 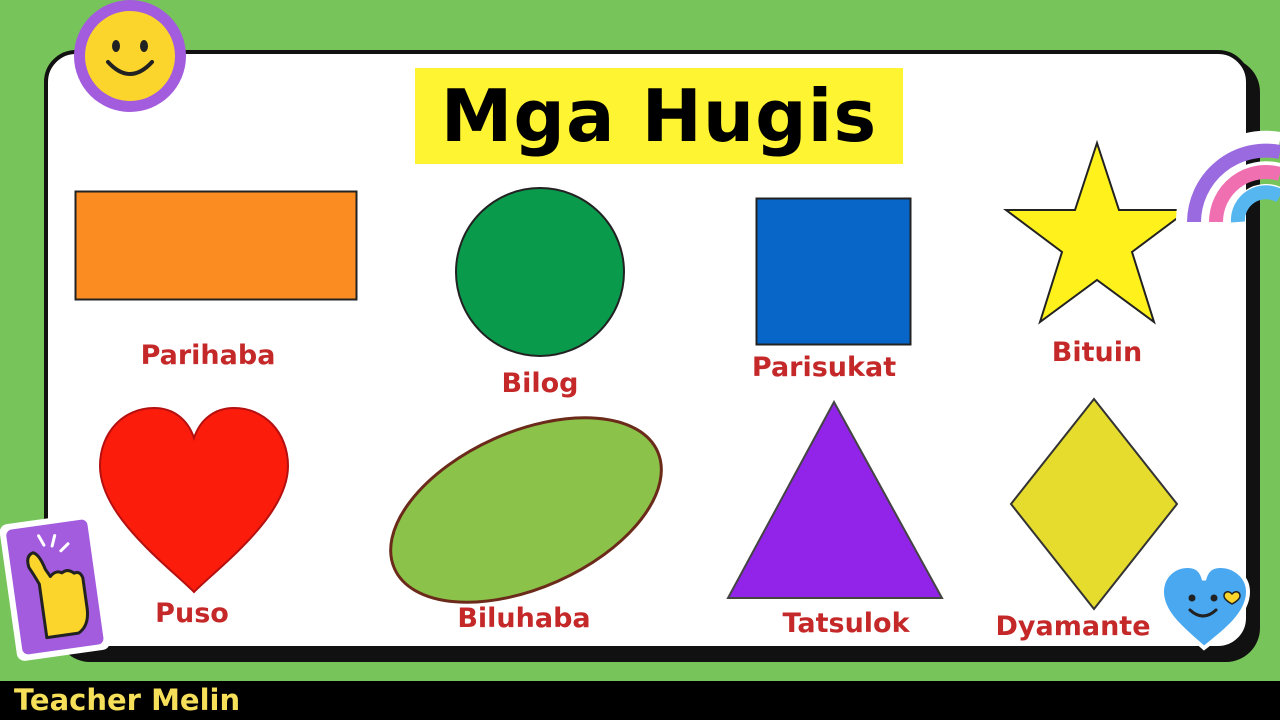 What do you see at coordinates (1097, 232) in the screenshot?
I see `star-shape` at bounding box center [1097, 232].